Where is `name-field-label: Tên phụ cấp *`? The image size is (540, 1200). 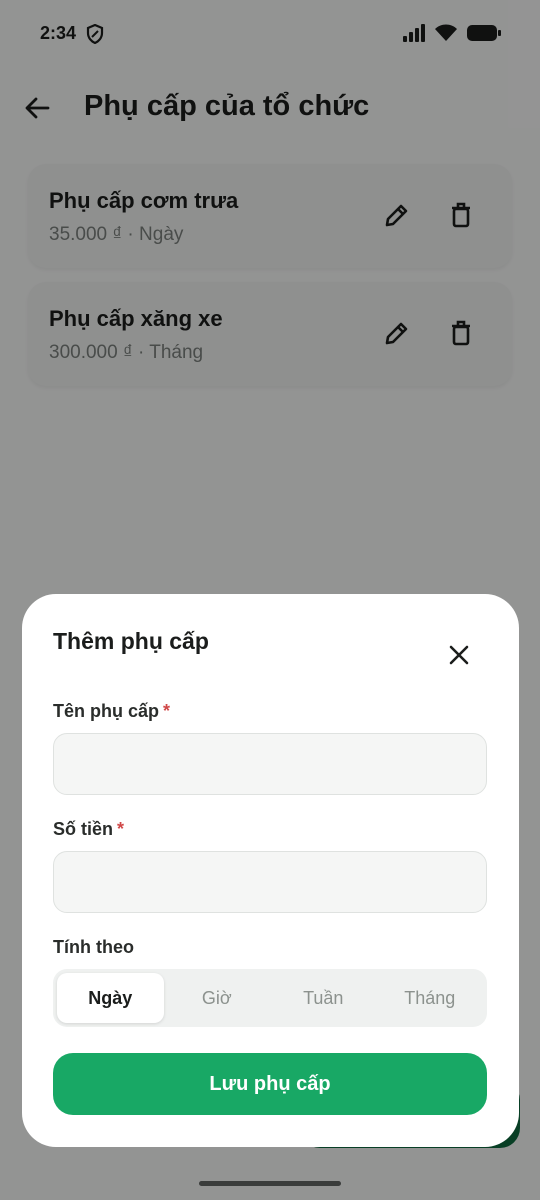
name-field-label: Tên phụ cấp * is located at coordinates (111, 711).